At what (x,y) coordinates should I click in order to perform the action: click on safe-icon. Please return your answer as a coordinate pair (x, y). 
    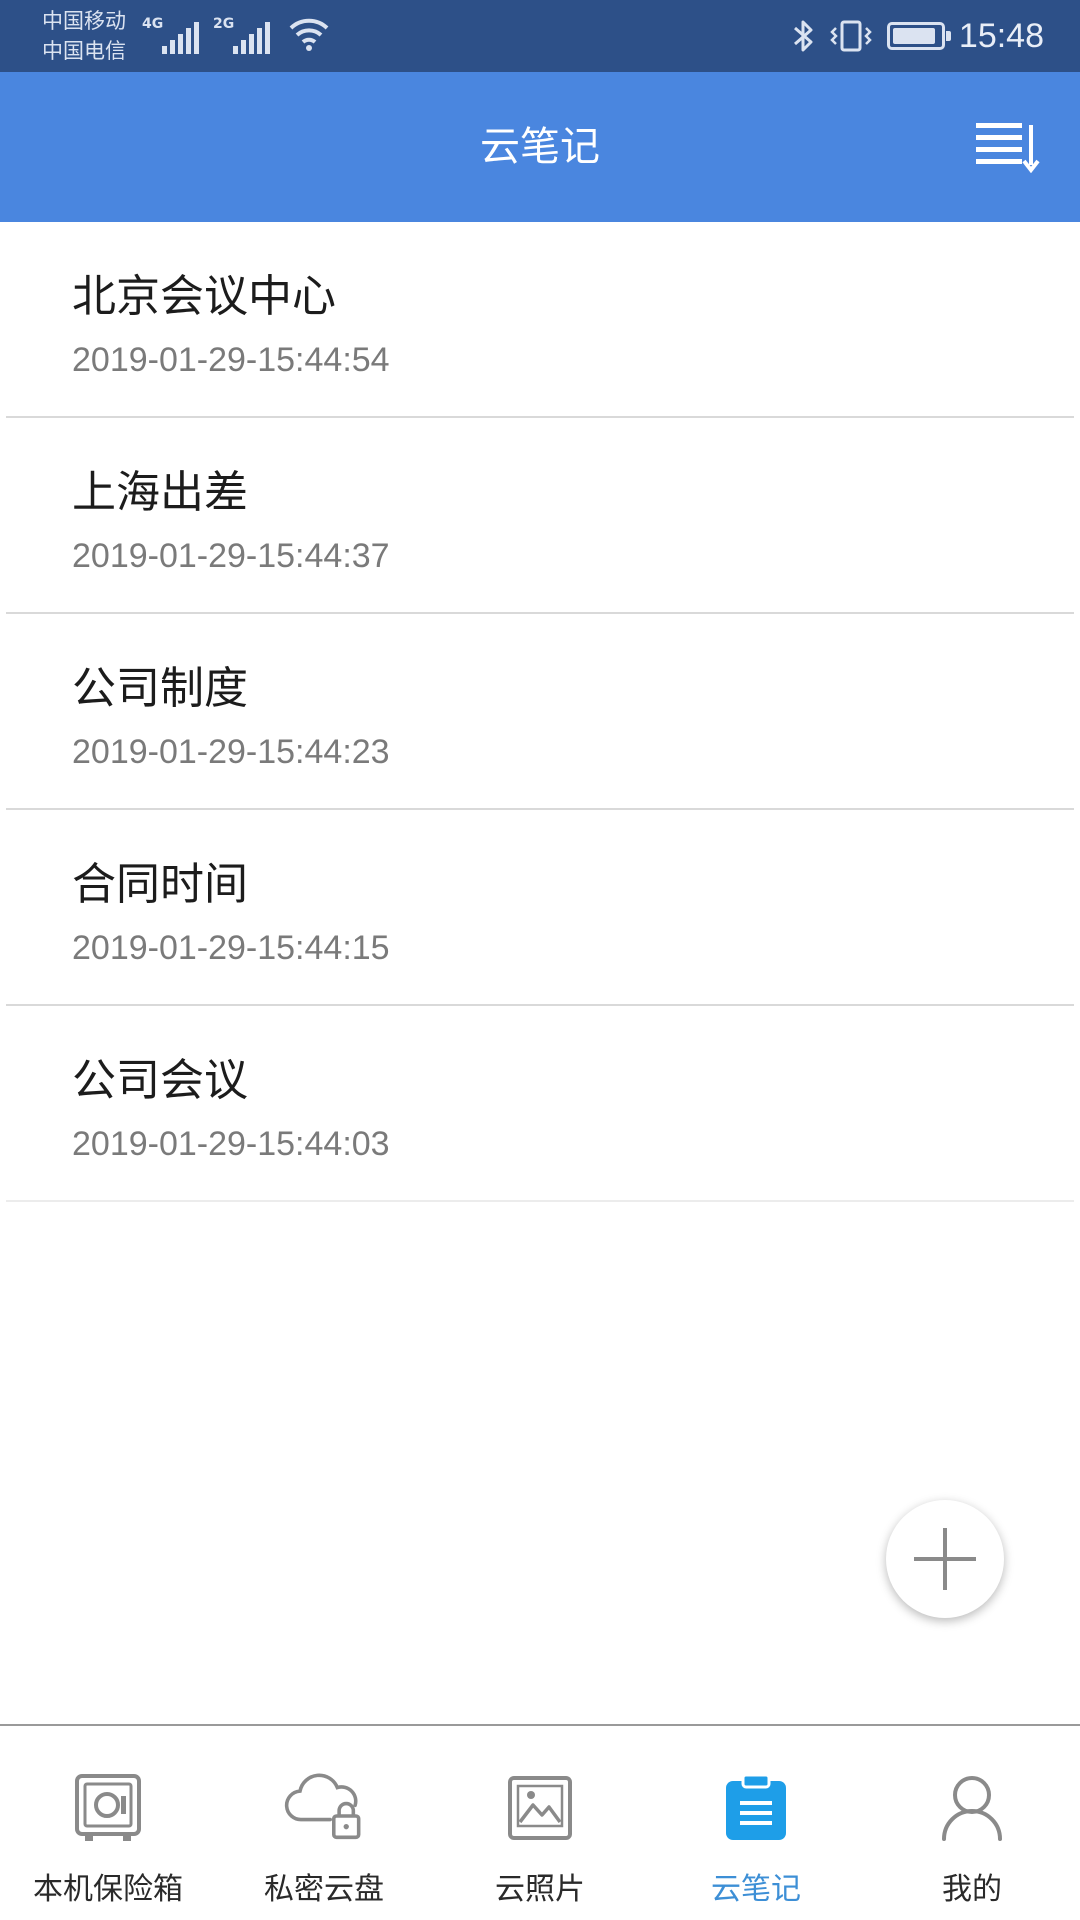
    Looking at the image, I should click on (108, 1807).